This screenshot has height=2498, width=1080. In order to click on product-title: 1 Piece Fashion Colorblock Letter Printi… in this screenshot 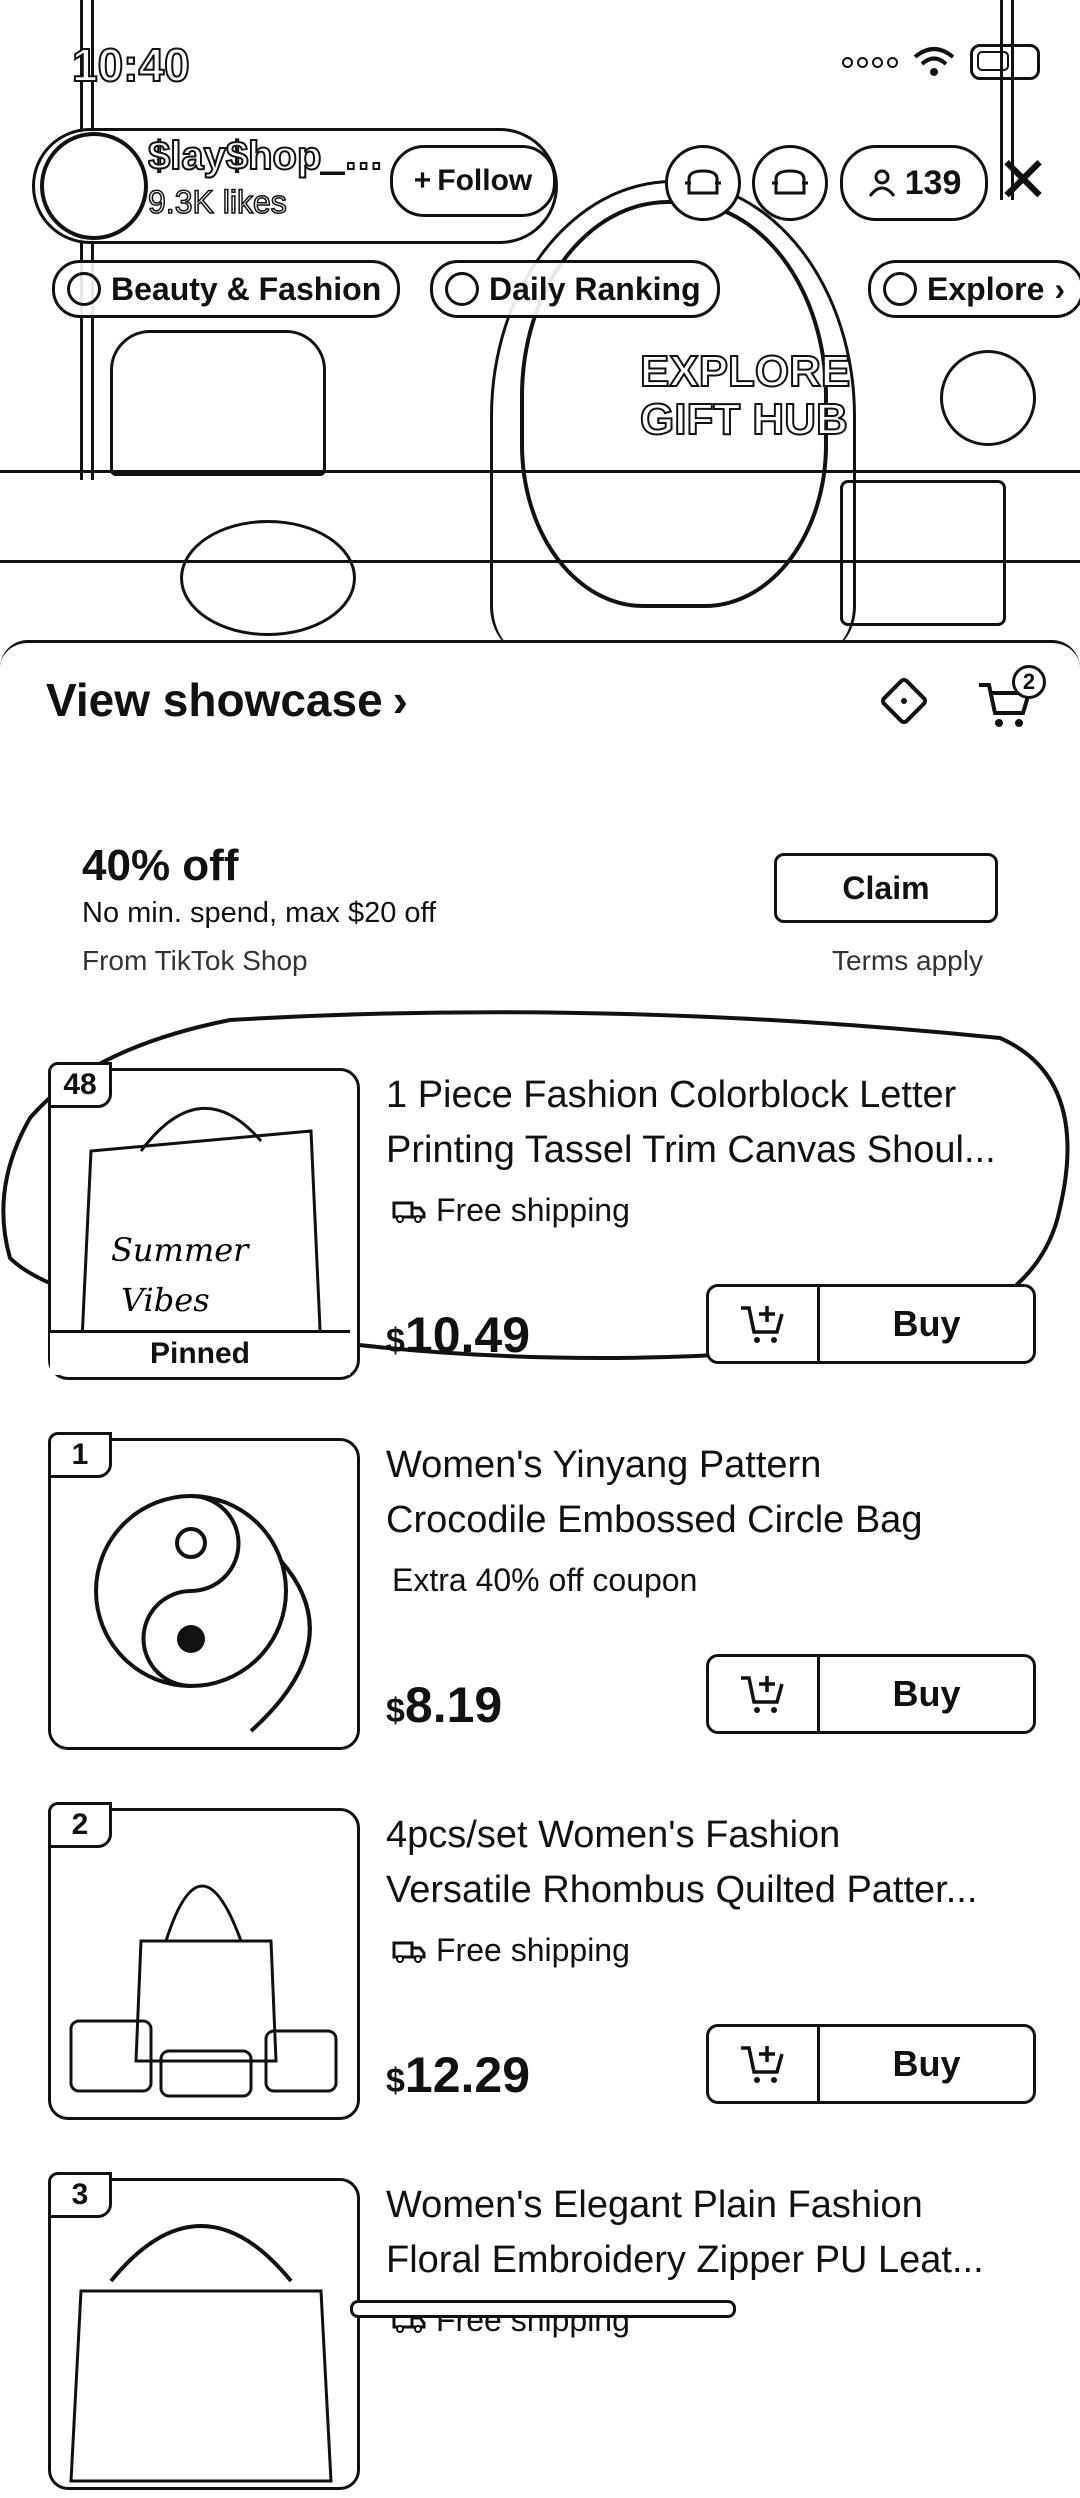, I will do `click(716, 1123)`.